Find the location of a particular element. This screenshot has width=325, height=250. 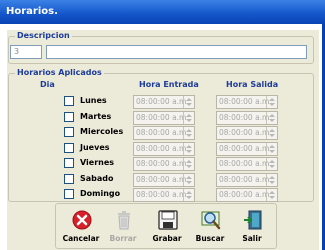

floppy-disk-icon is located at coordinates (168, 220).